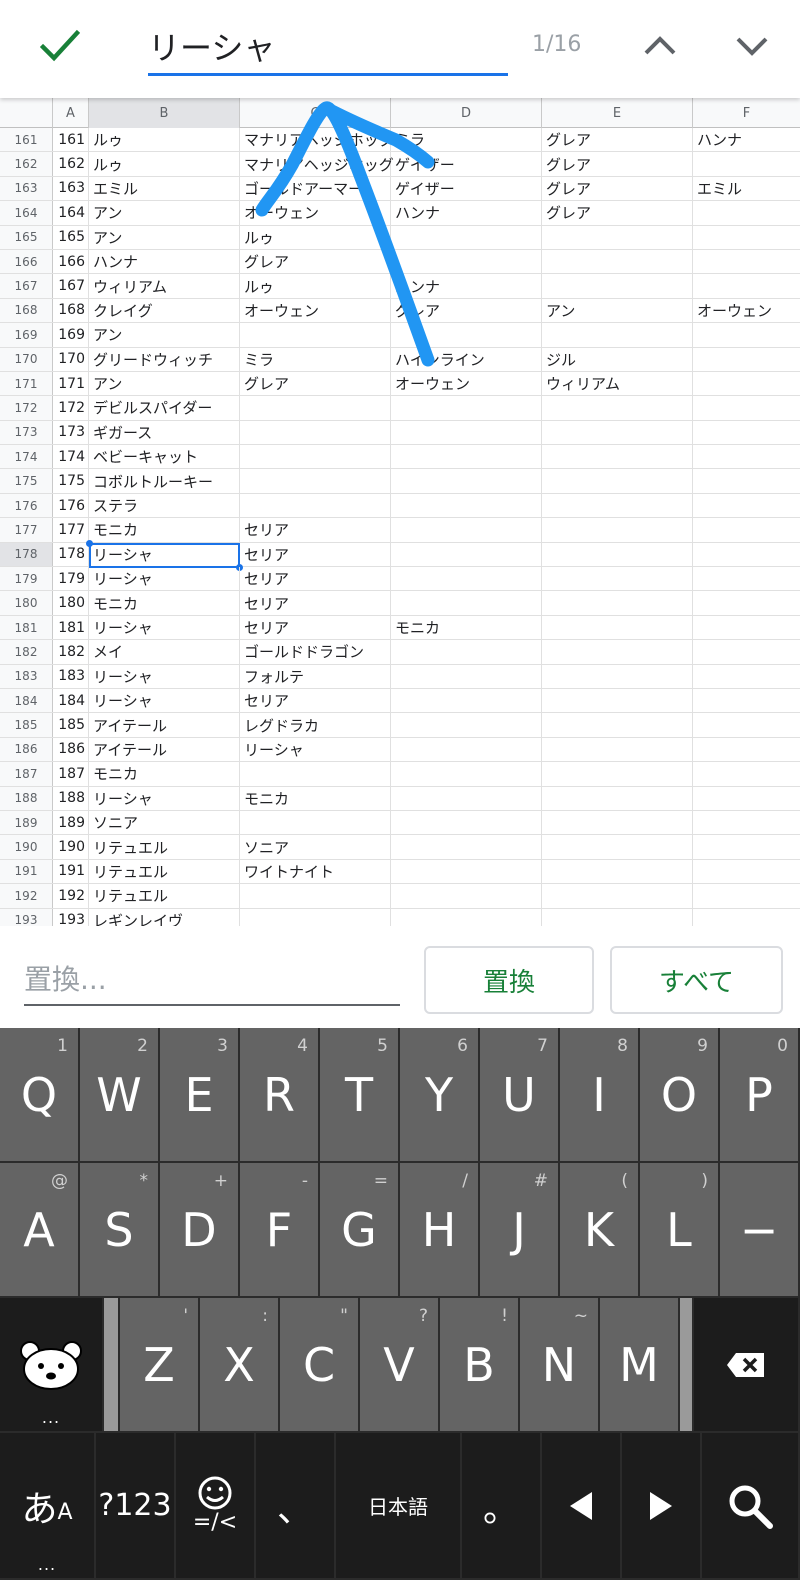 Image resolution: width=800 pixels, height=1580 pixels. What do you see at coordinates (71, 749) in the screenshot?
I see `cell-a: 186` at bounding box center [71, 749].